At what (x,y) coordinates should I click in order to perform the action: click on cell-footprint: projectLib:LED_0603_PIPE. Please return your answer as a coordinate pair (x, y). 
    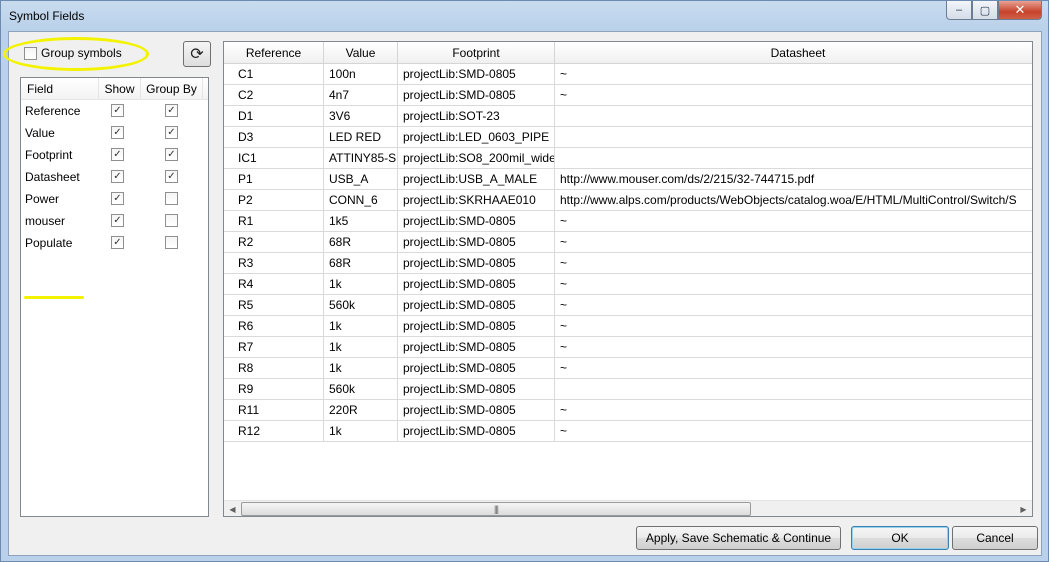
    Looking at the image, I should click on (476, 137).